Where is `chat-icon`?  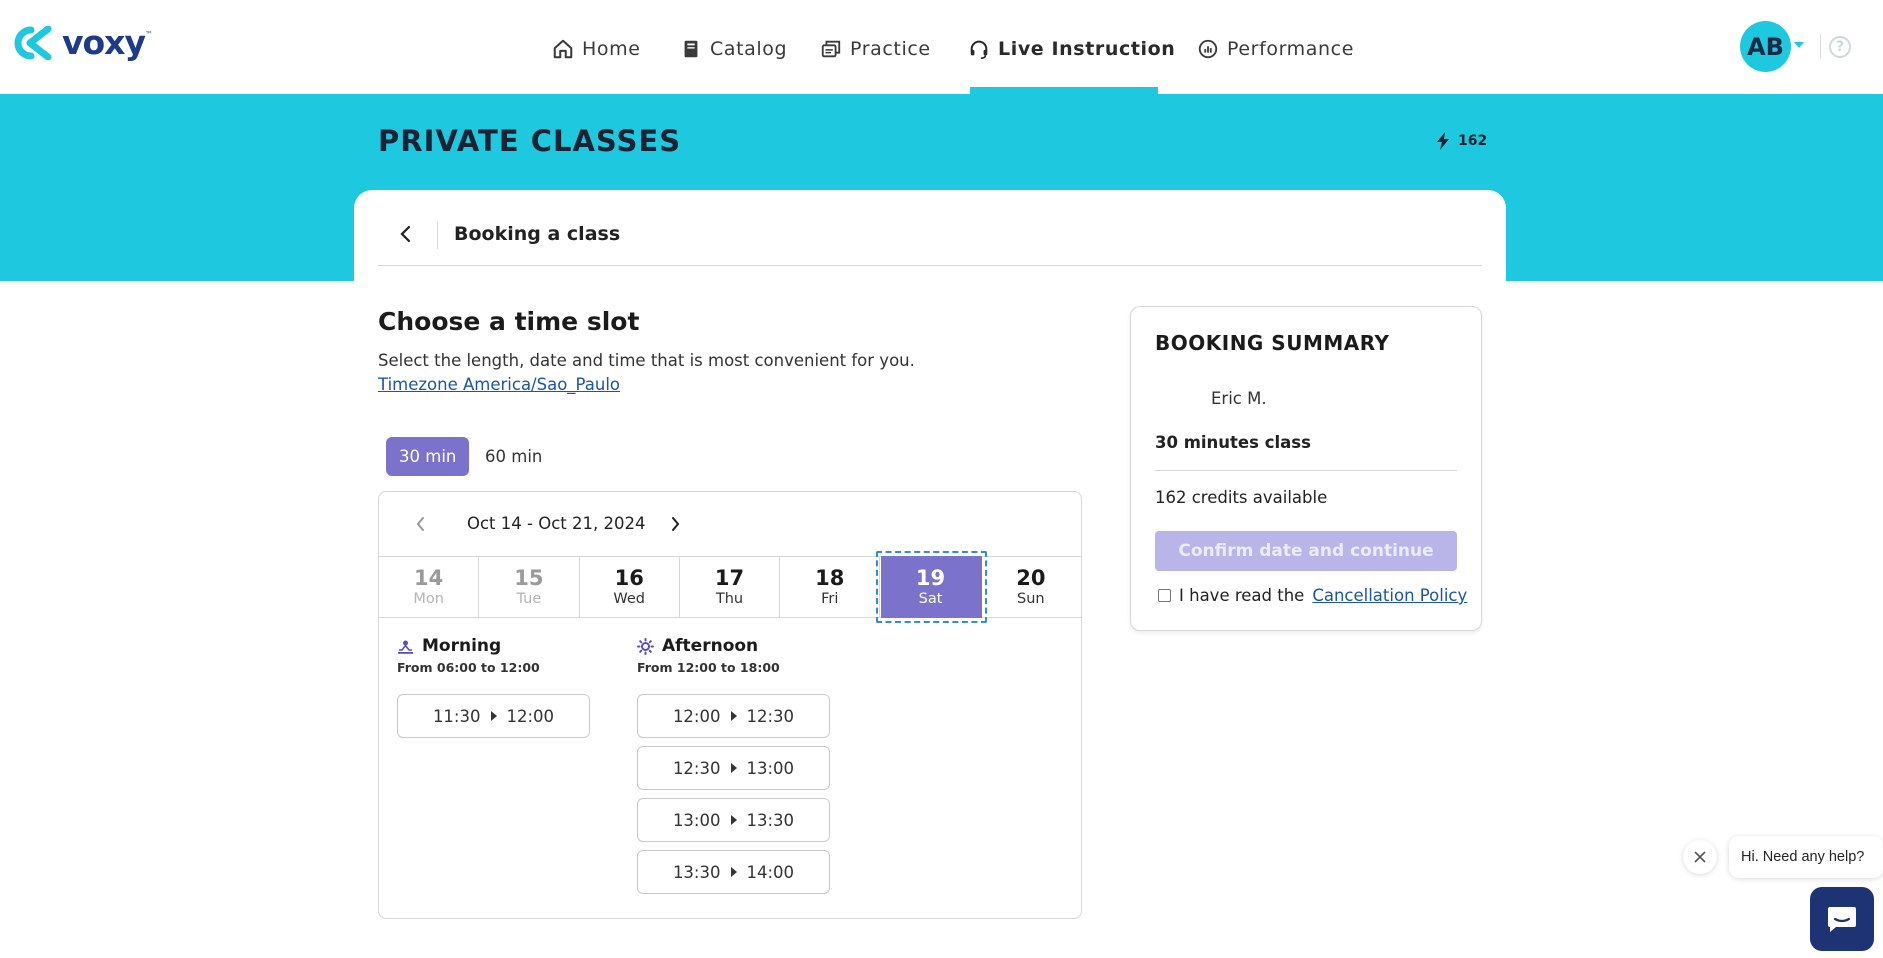 chat-icon is located at coordinates (1842, 919).